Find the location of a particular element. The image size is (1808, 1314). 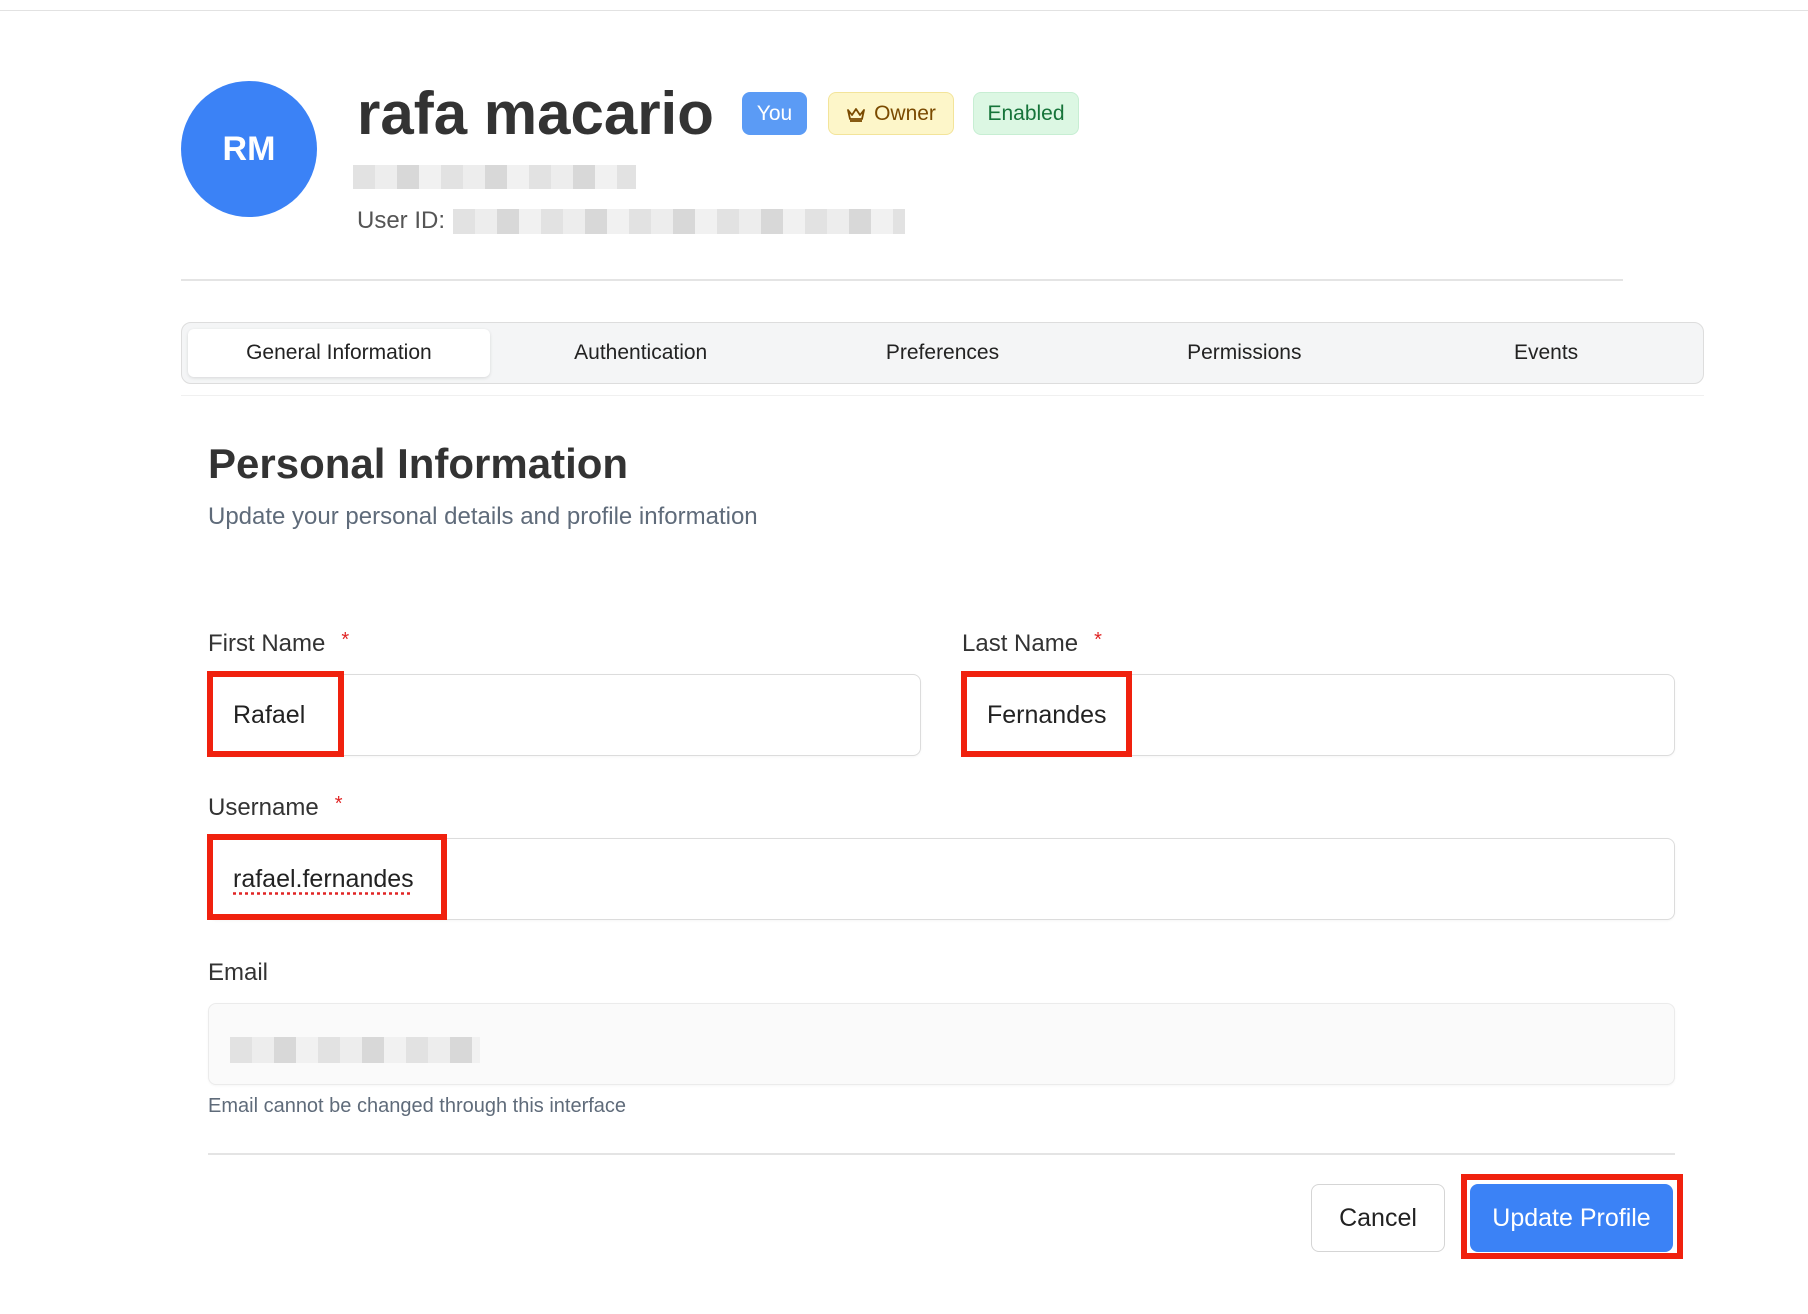

email-label: Email is located at coordinates (238, 973).